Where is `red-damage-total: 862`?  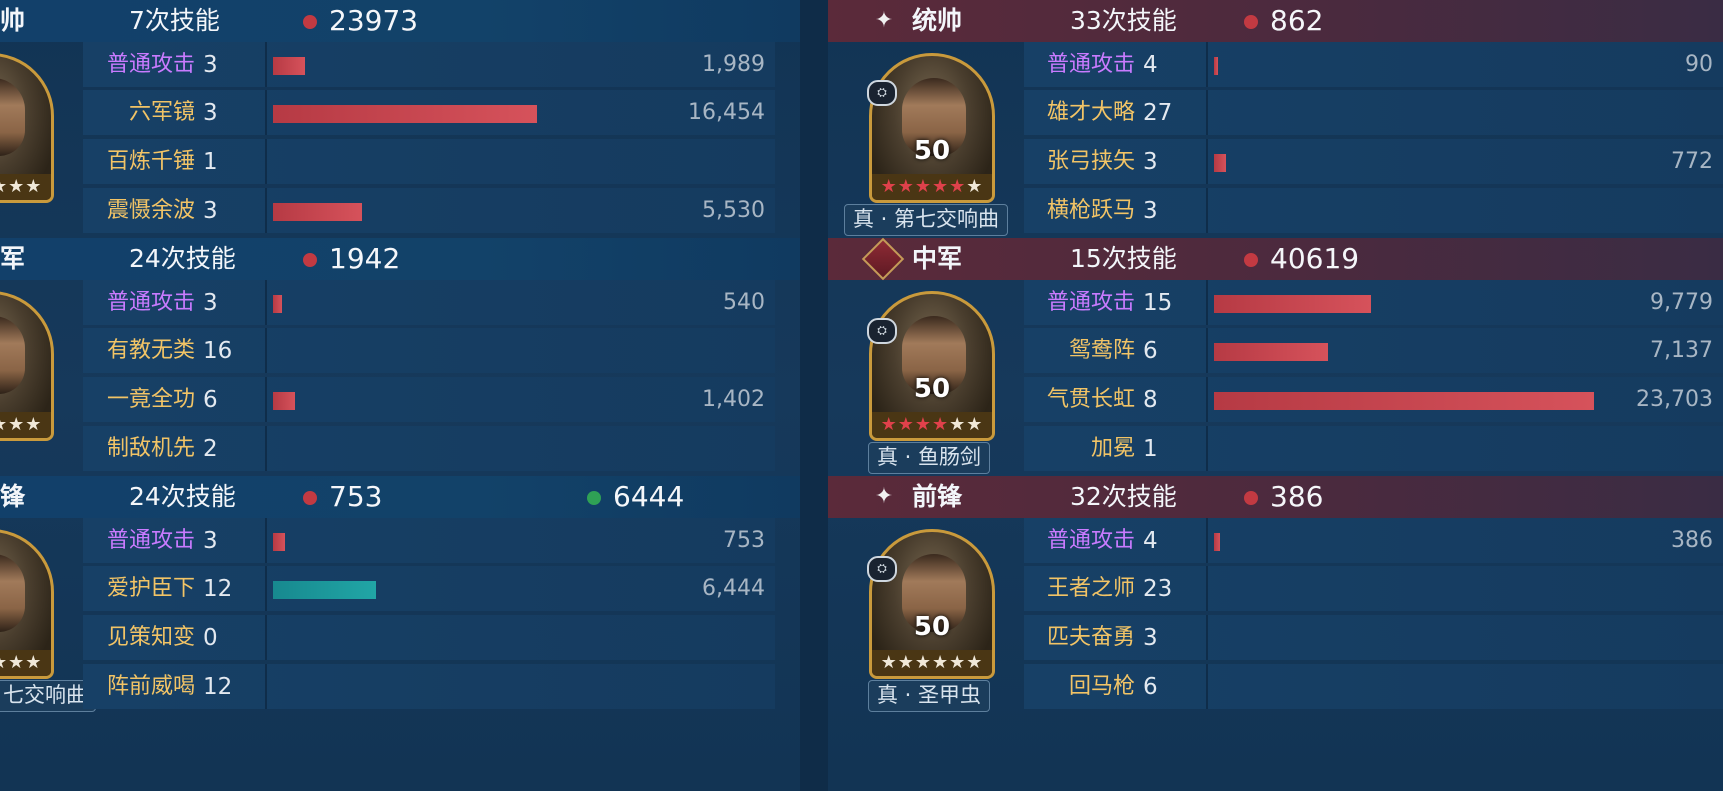
red-damage-total: 862 is located at coordinates (1297, 20).